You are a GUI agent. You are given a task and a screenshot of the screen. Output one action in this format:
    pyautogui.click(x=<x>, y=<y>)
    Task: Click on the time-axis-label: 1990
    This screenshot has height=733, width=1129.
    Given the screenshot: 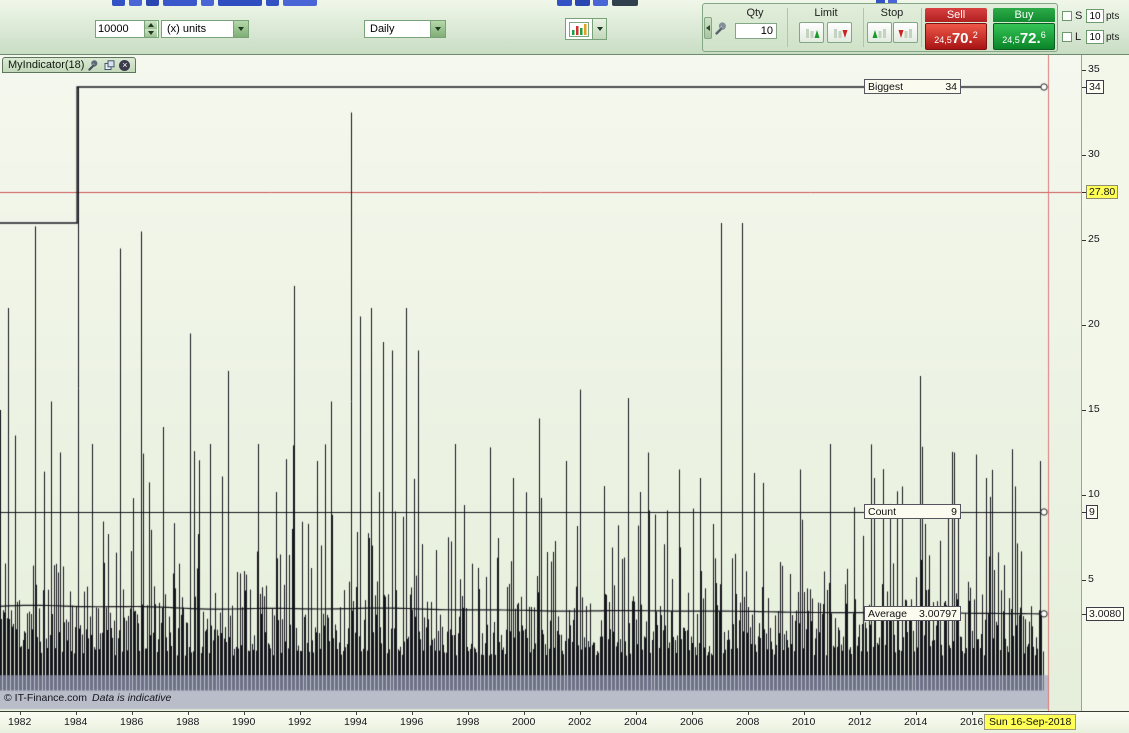 What is the action you would take?
    pyautogui.click(x=244, y=722)
    